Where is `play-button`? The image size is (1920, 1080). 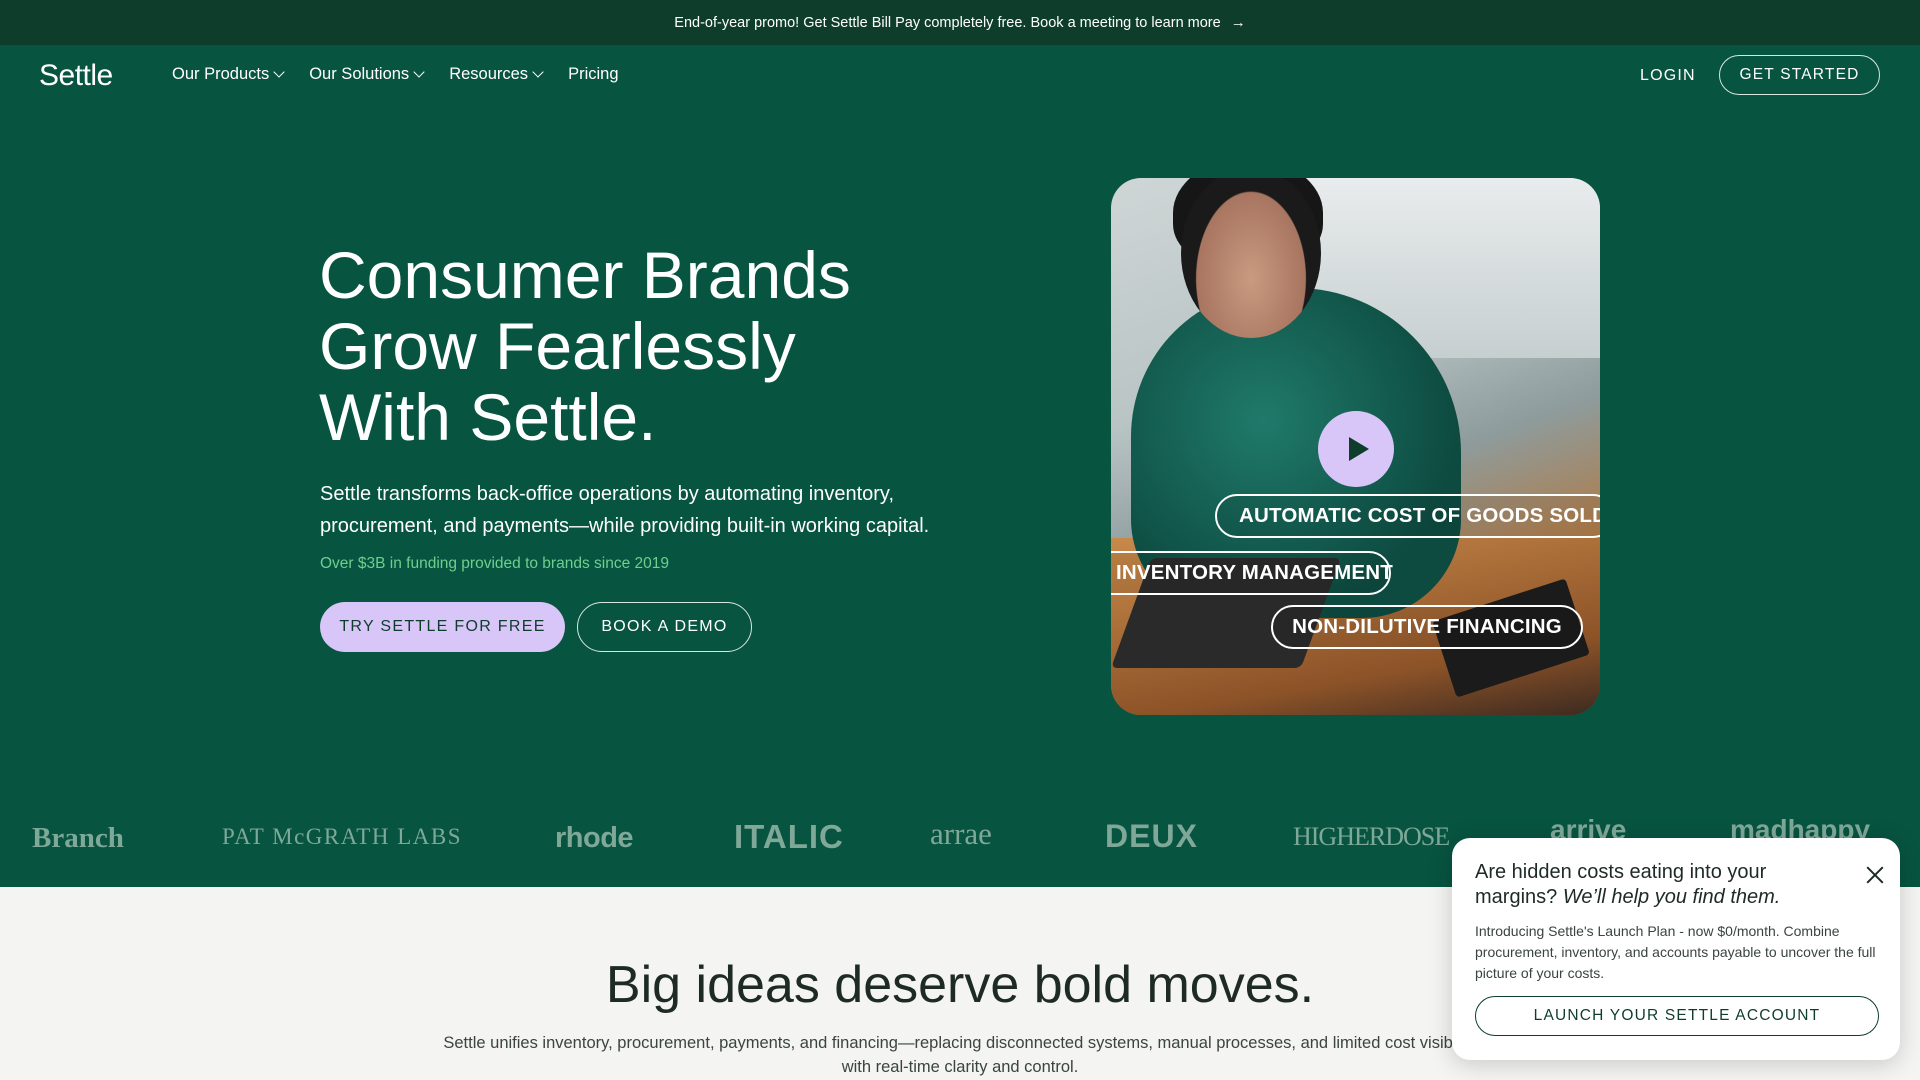
play-button is located at coordinates (1356, 449).